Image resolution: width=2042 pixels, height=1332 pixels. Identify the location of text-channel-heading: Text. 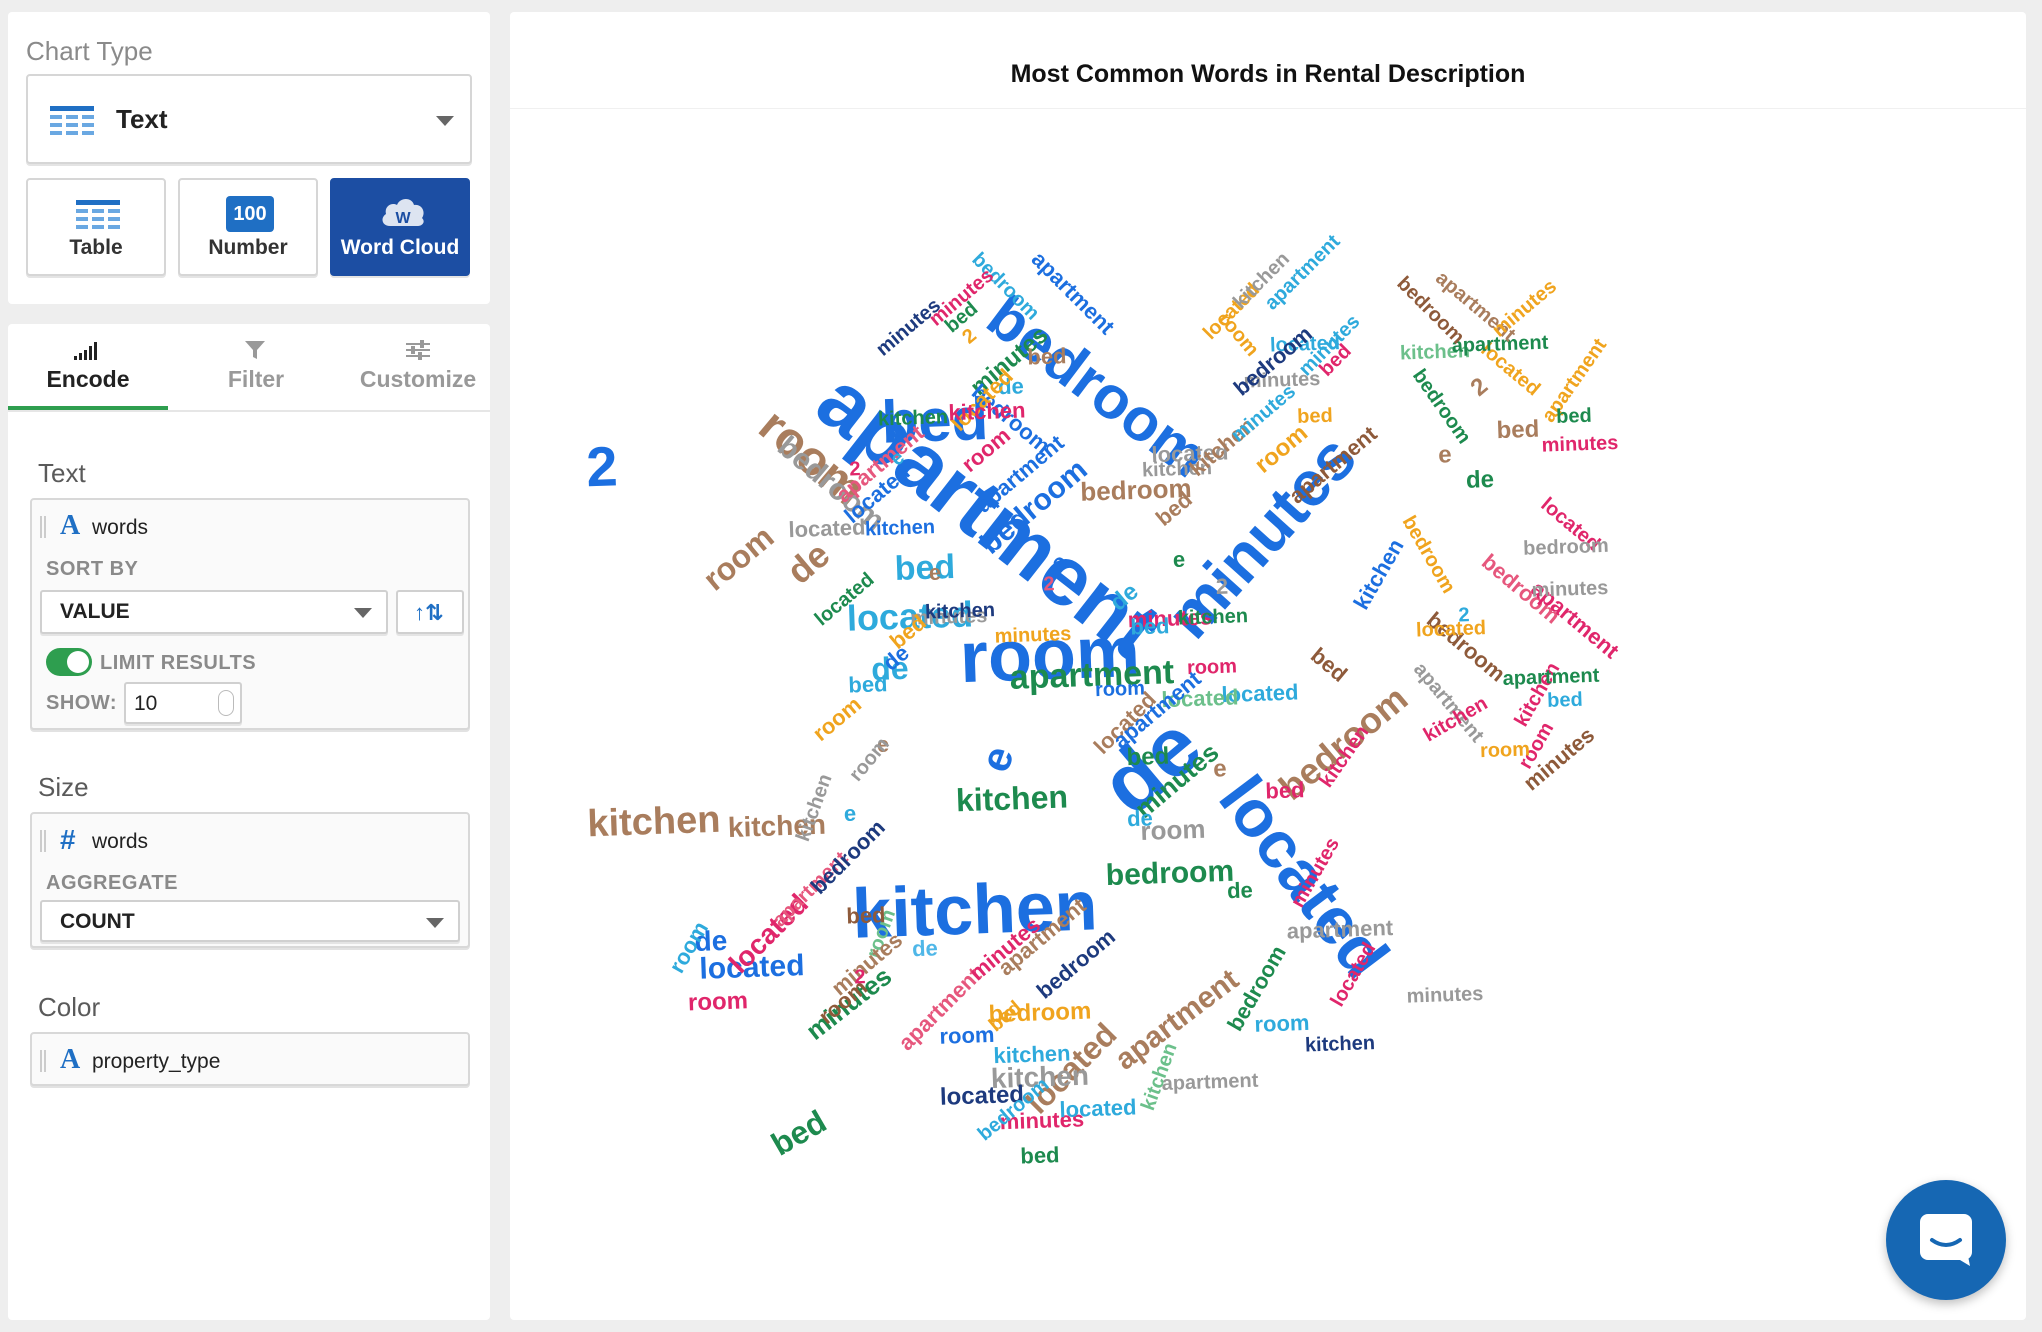
(62, 473).